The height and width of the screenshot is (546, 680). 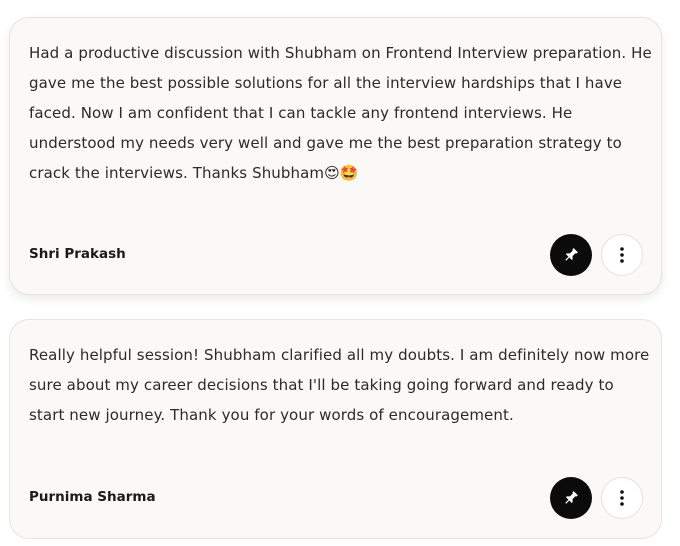 I want to click on testimonial-author: Shri Prakash, so click(x=77, y=254).